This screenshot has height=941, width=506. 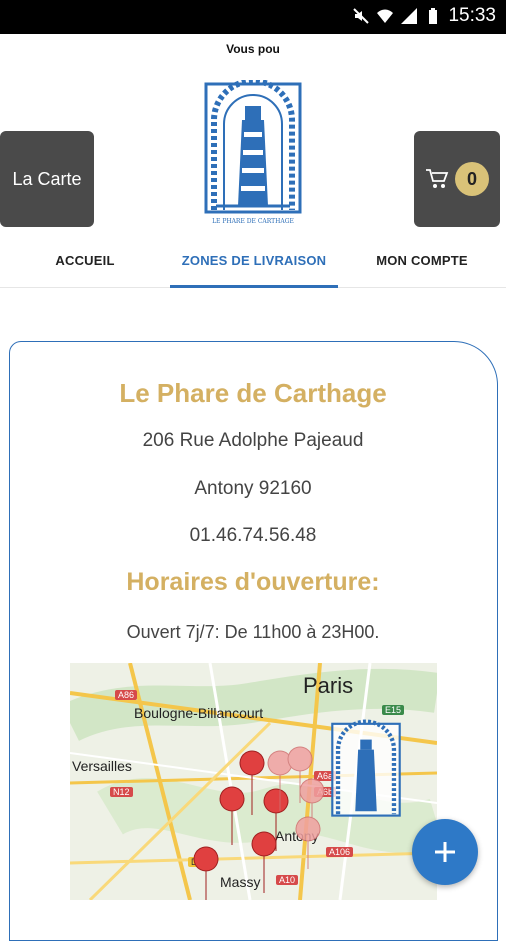 What do you see at coordinates (437, 178) in the screenshot?
I see `cart-icon` at bounding box center [437, 178].